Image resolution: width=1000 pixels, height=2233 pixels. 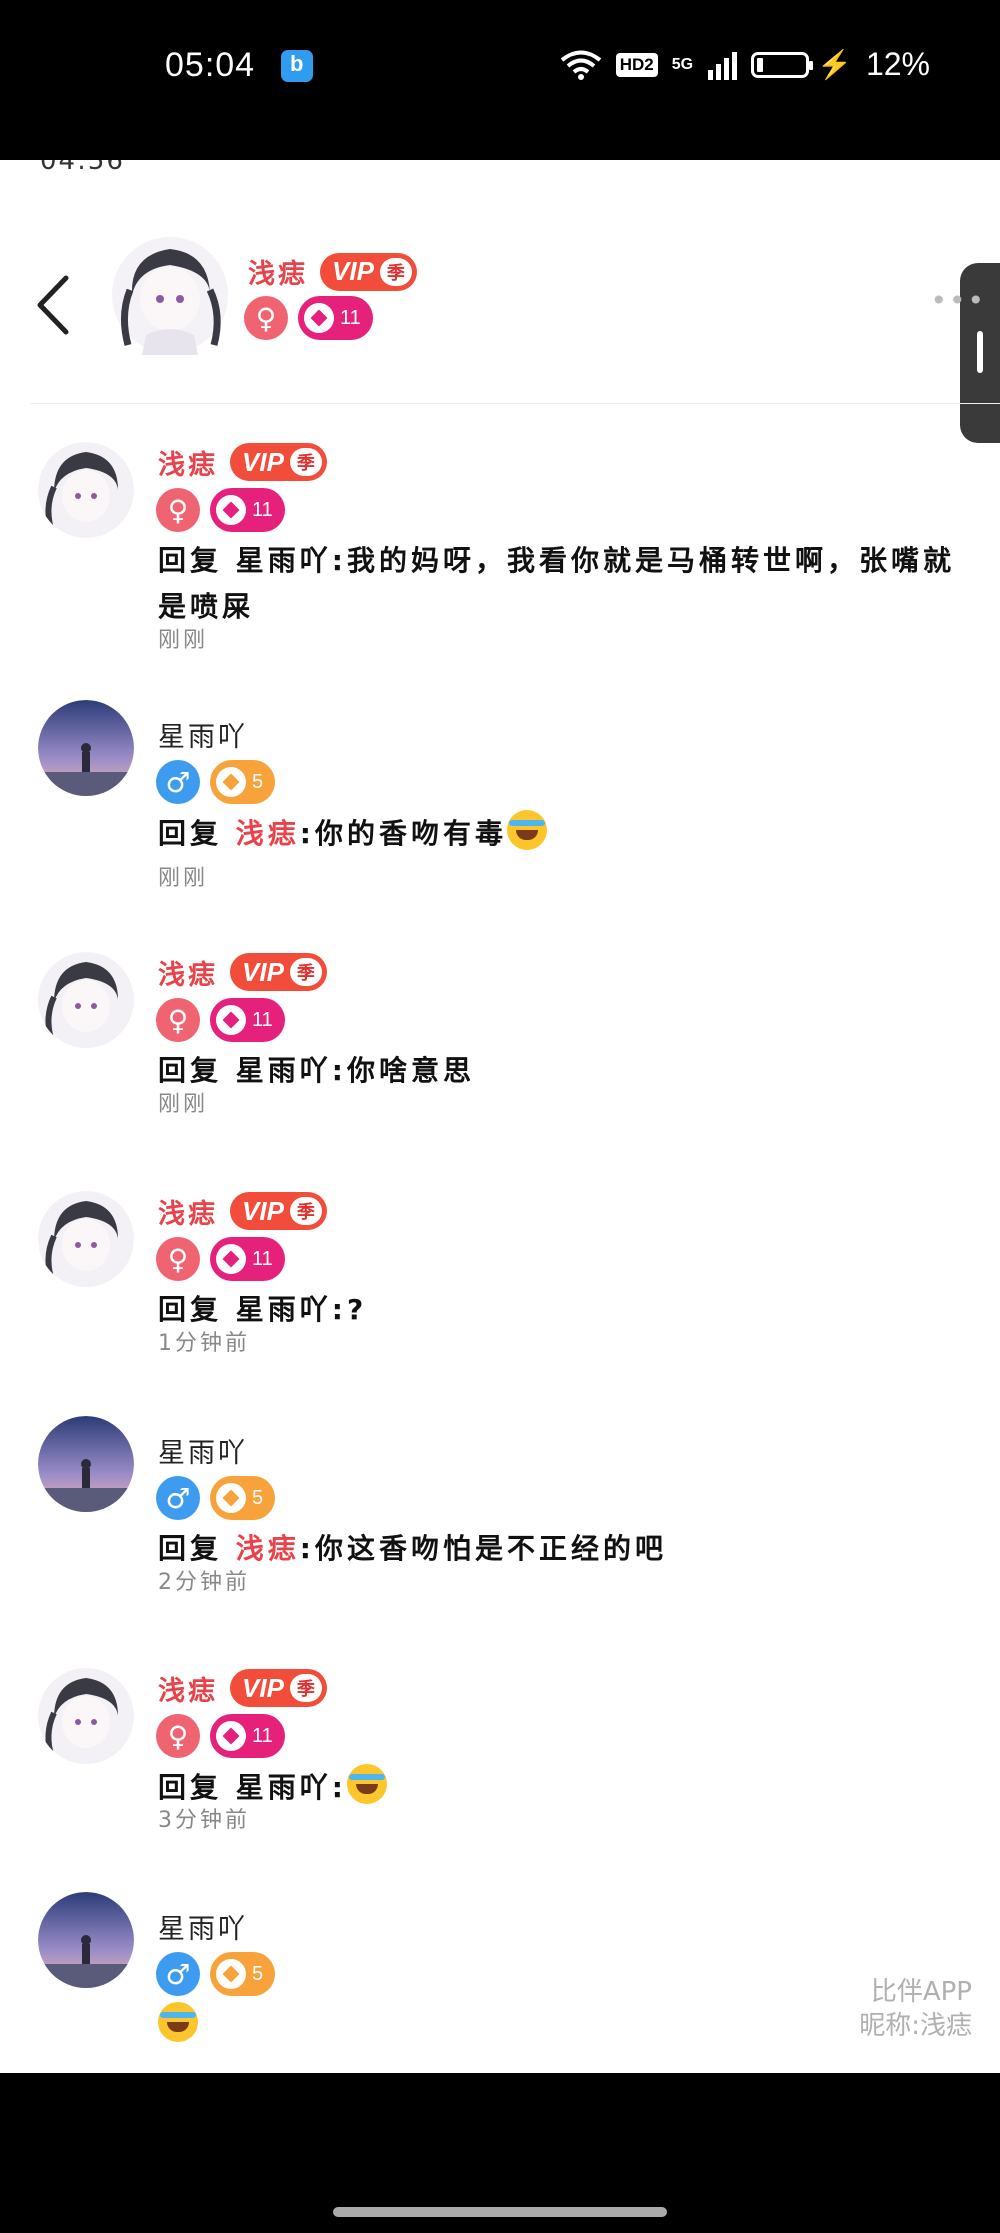 What do you see at coordinates (278, 271) in the screenshot?
I see `header-user-name: 浅痣` at bounding box center [278, 271].